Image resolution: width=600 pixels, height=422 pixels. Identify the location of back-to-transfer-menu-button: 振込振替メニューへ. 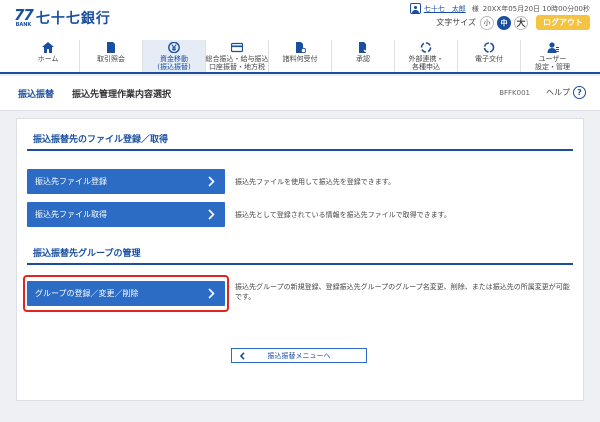
(299, 355).